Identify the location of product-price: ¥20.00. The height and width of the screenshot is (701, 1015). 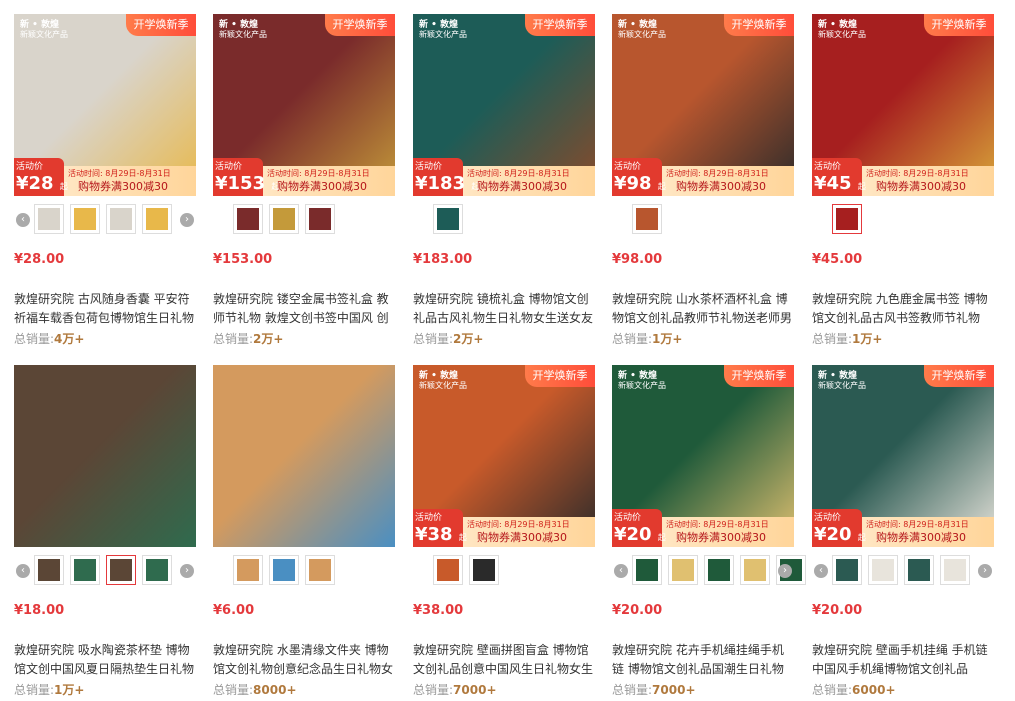
(637, 610).